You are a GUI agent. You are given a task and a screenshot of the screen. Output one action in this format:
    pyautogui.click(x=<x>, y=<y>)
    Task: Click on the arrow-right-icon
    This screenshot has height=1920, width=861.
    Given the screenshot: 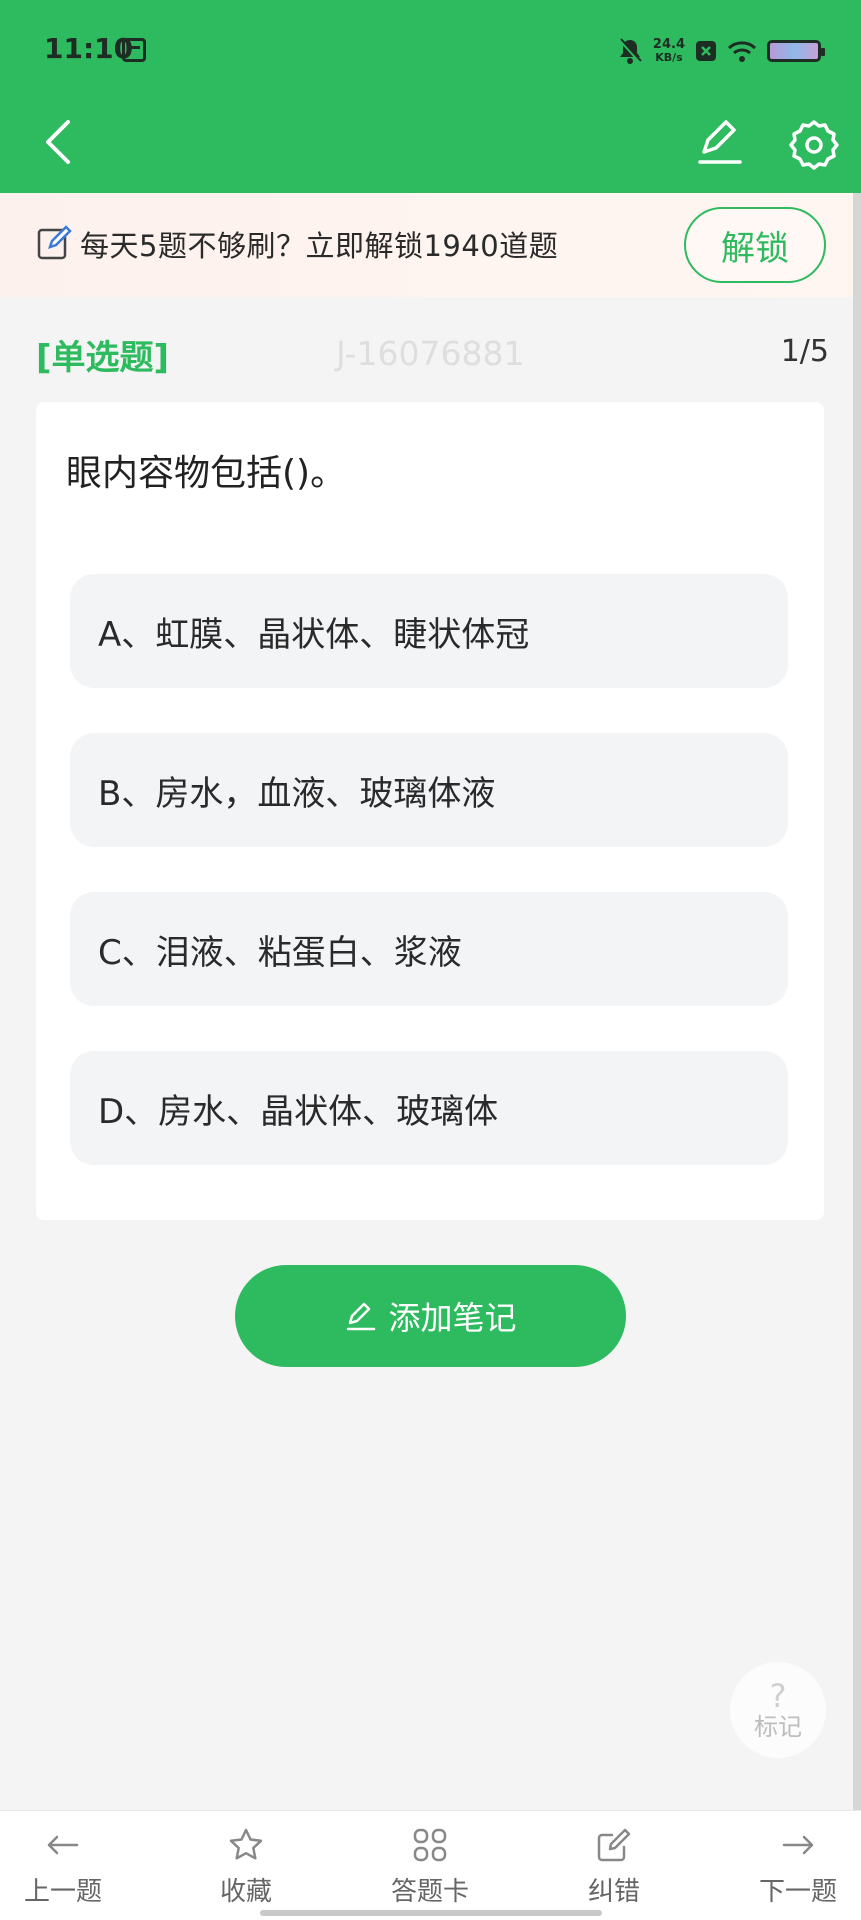 What is the action you would take?
    pyautogui.click(x=798, y=1845)
    